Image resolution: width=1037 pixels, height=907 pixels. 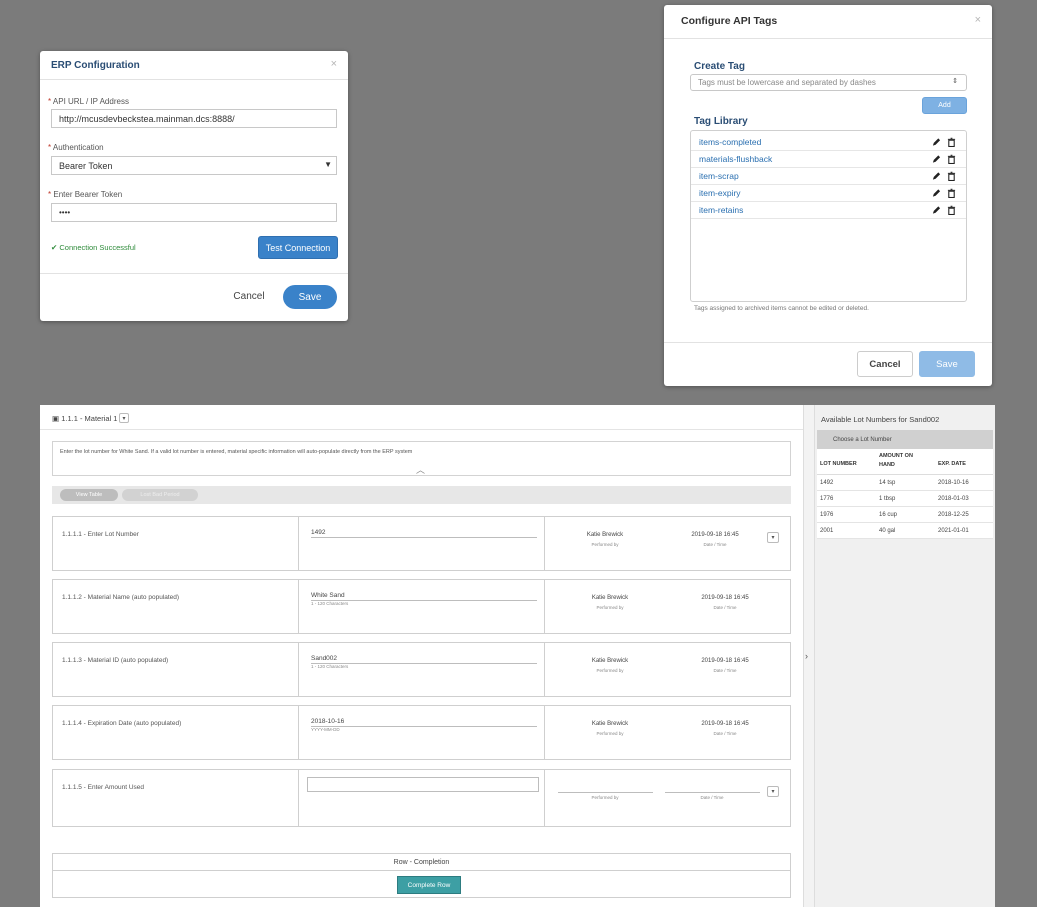 What do you see at coordinates (905, 531) in the screenshot?
I see `table-row: 2001 40 gal 2021-01-01` at bounding box center [905, 531].